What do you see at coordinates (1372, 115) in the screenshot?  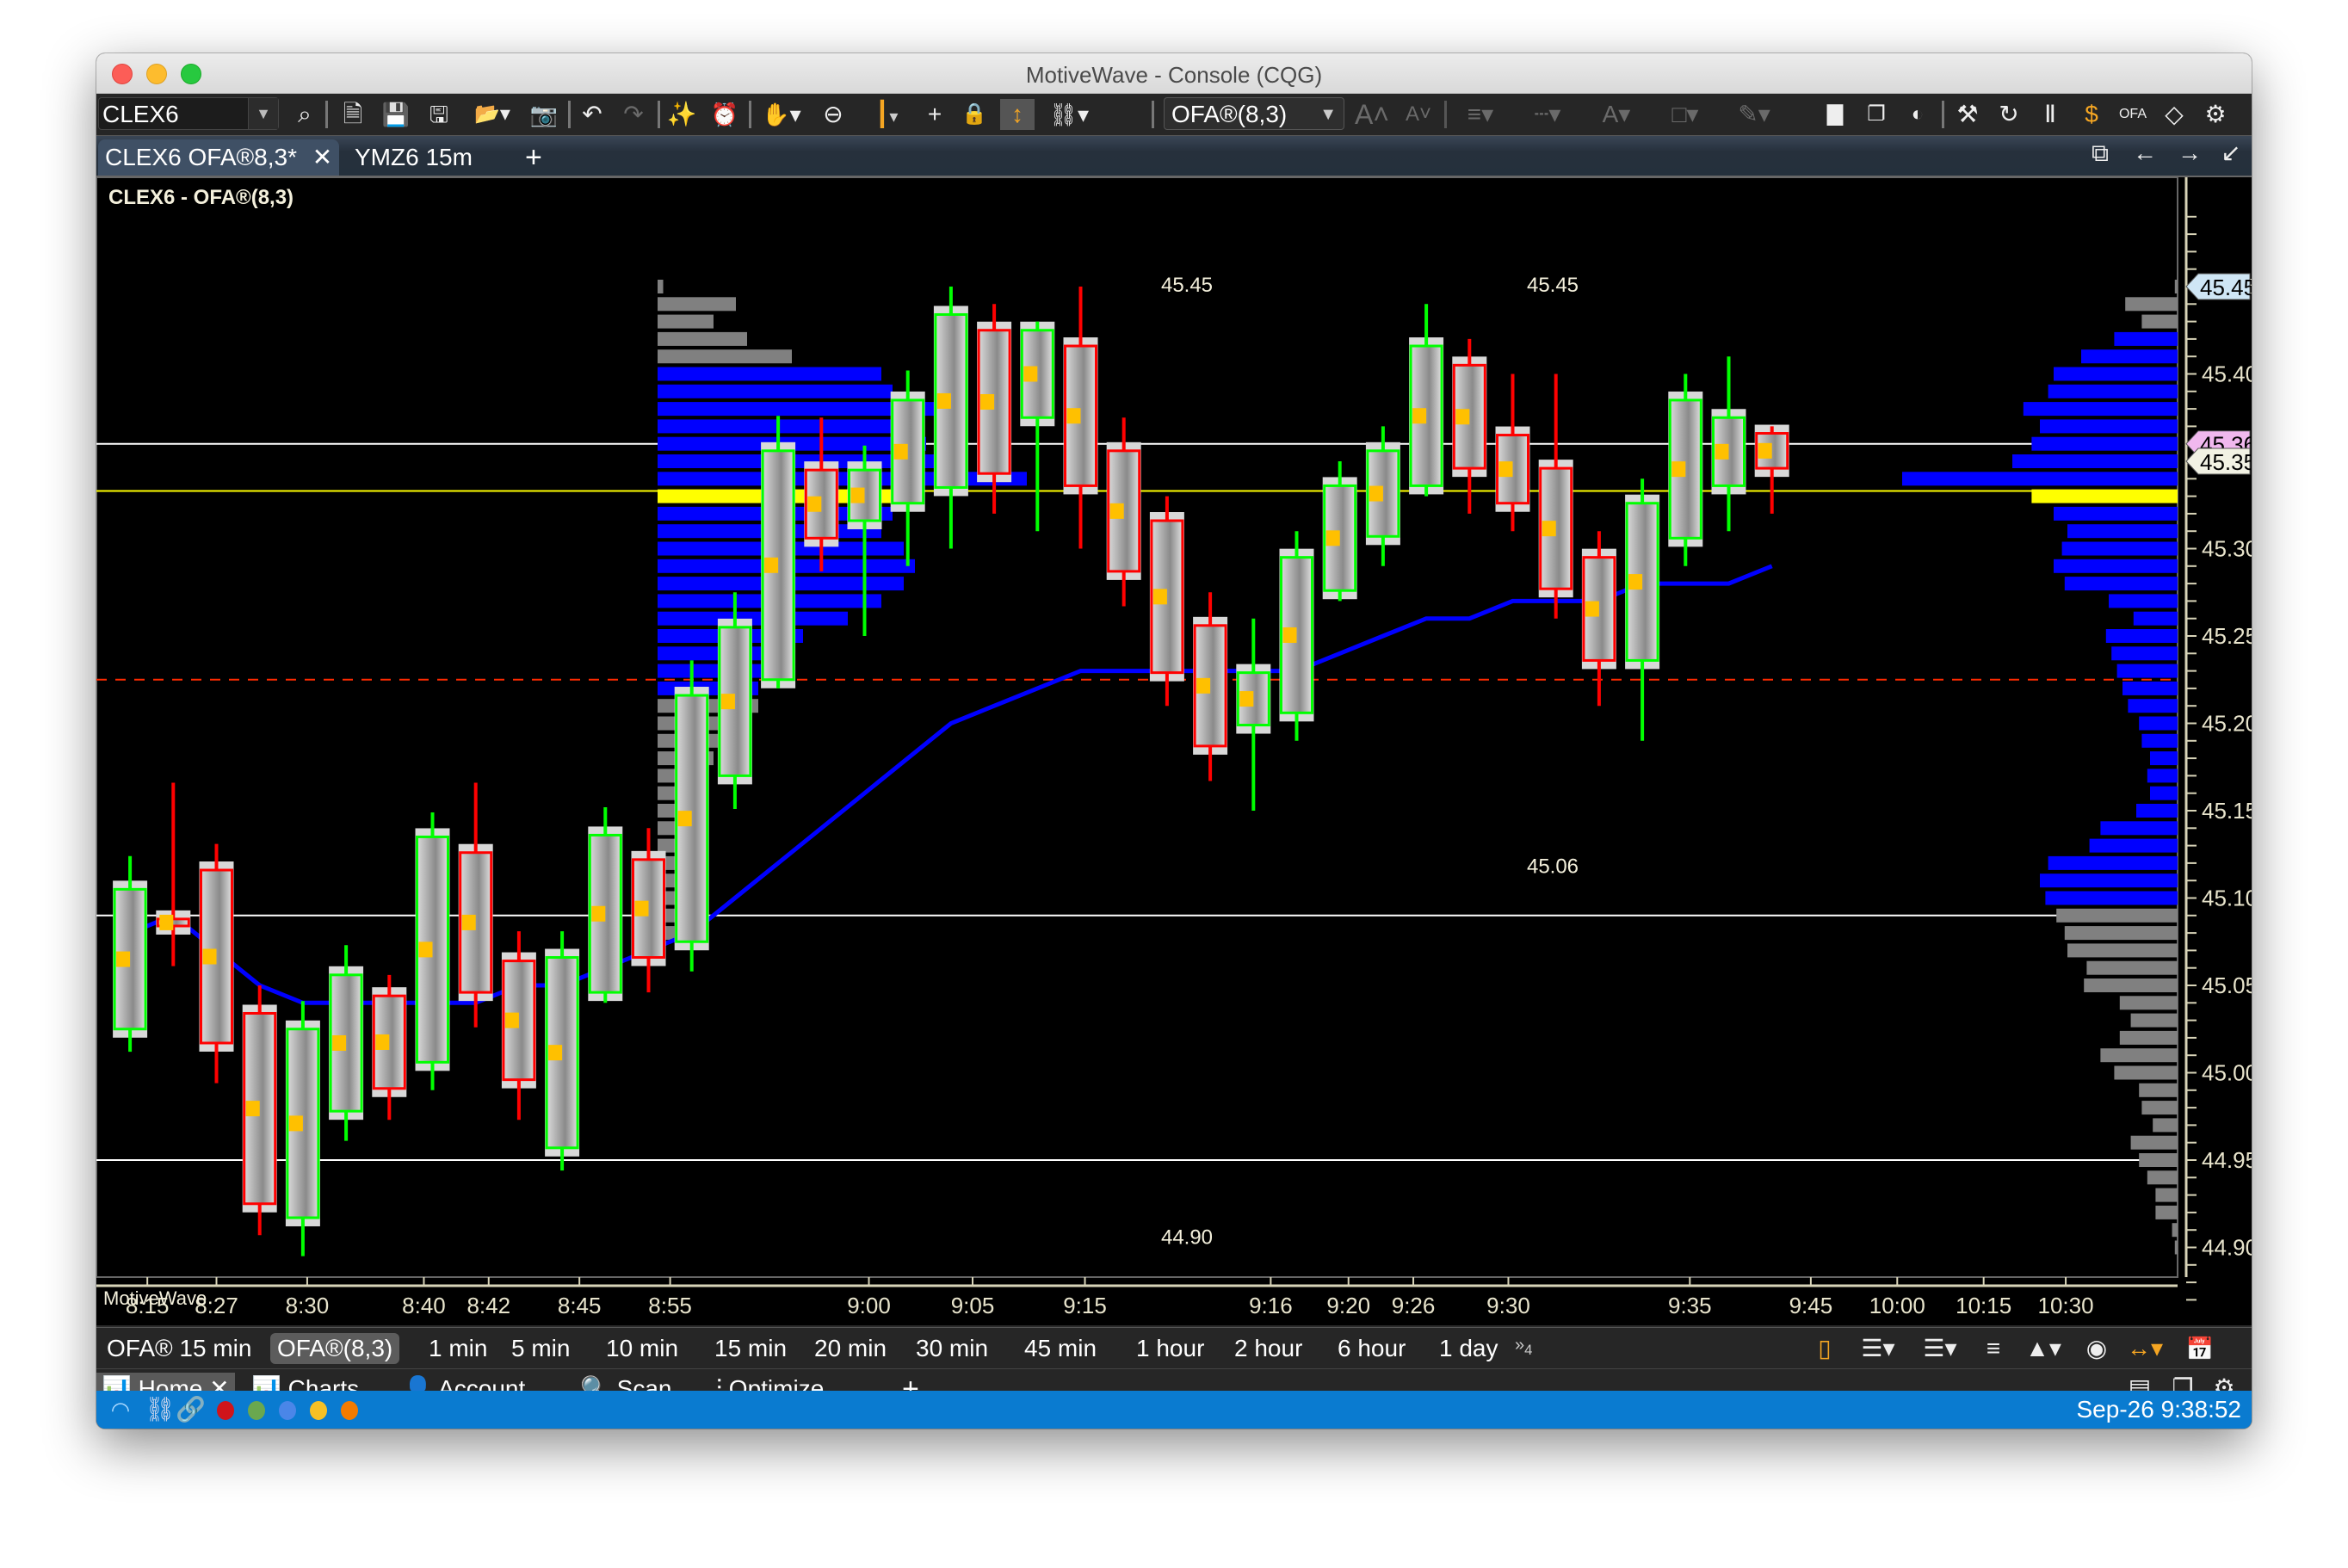 I see `font-increase-icon: A˄` at bounding box center [1372, 115].